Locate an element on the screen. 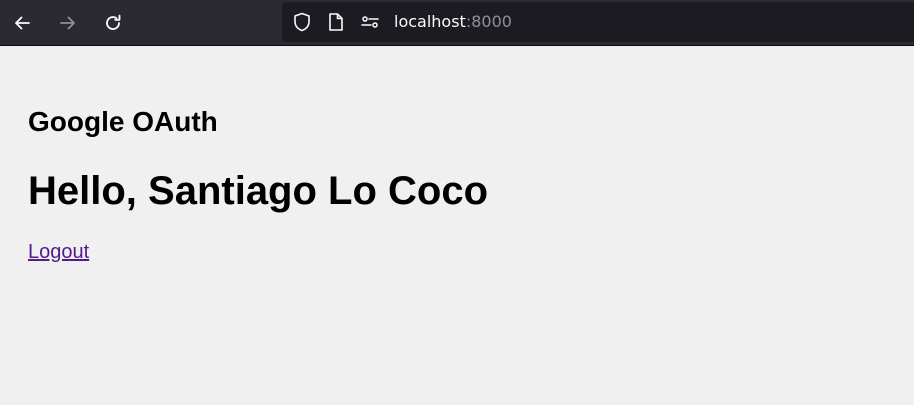  url-port: :8000 is located at coordinates (488, 21).